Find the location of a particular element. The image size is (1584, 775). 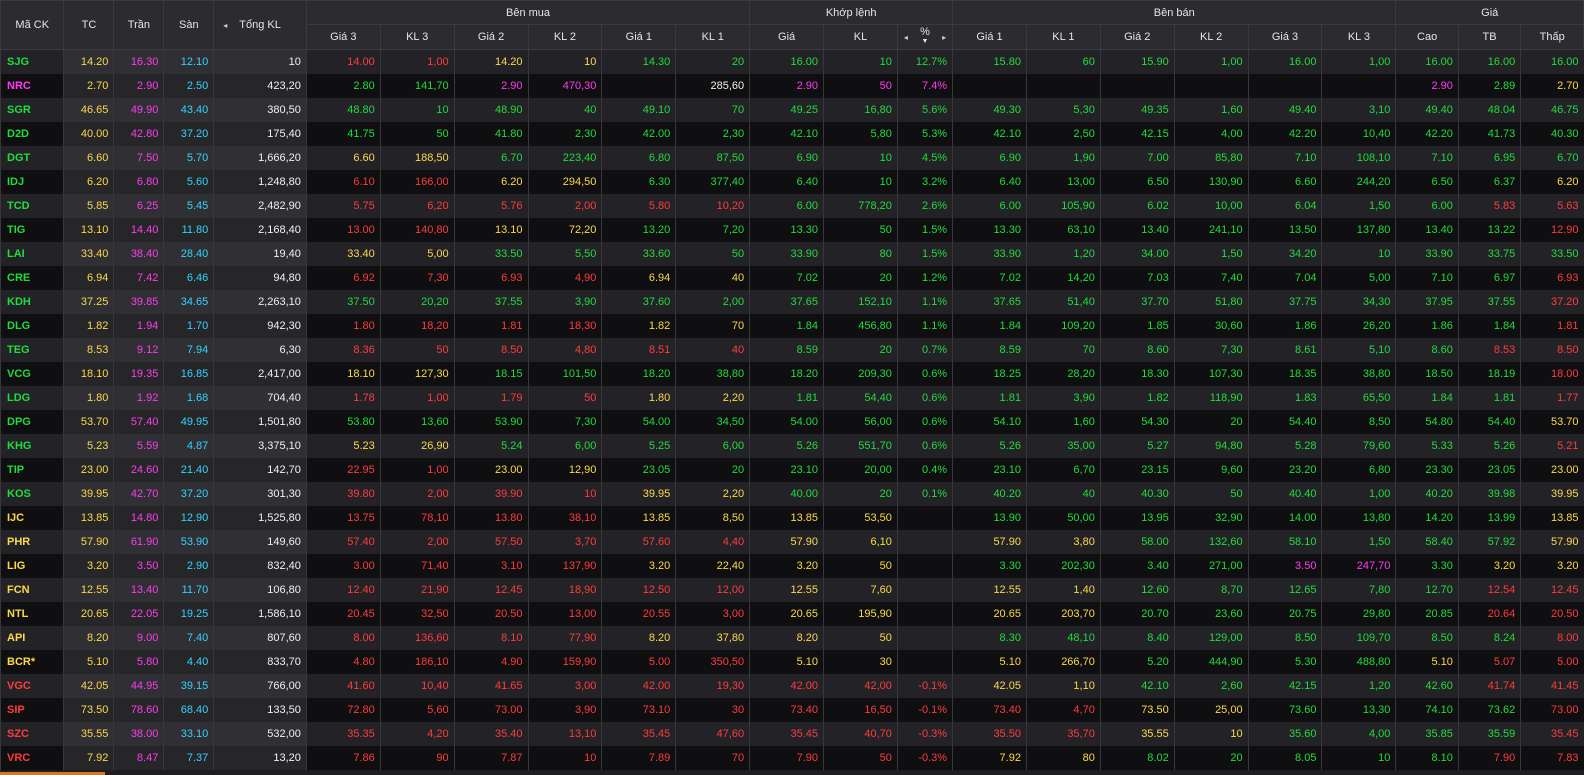

symbol-cell: TIP is located at coordinates (32, 470).